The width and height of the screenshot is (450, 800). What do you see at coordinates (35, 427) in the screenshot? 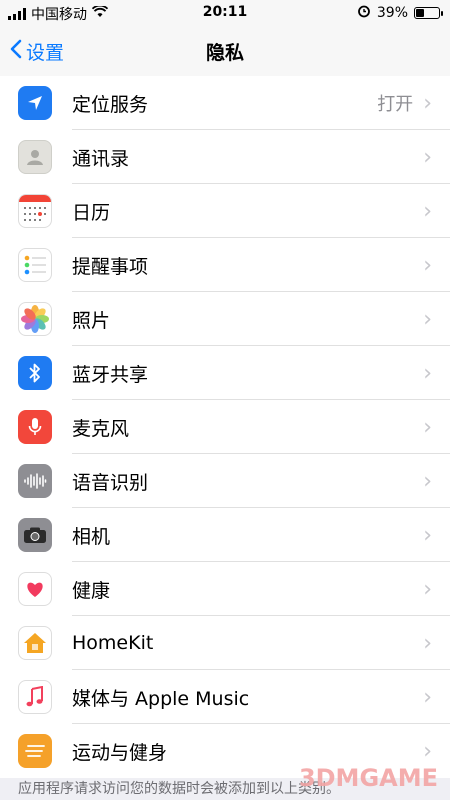
I see `microphone-icon` at bounding box center [35, 427].